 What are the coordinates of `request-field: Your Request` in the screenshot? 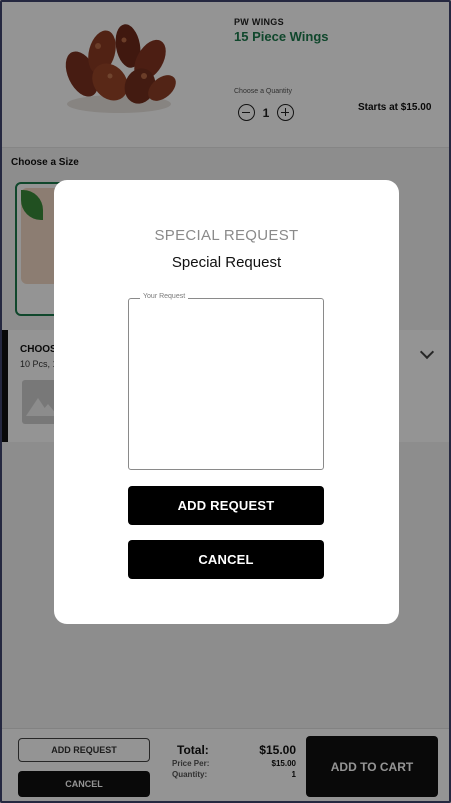 It's located at (226, 381).